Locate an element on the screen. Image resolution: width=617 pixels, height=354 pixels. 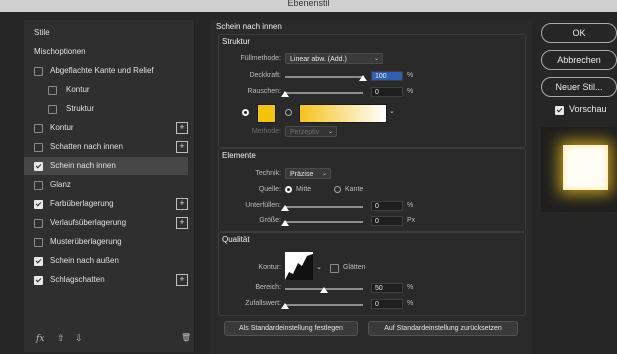
style-item-label: Schein nach innen is located at coordinates (83, 165).